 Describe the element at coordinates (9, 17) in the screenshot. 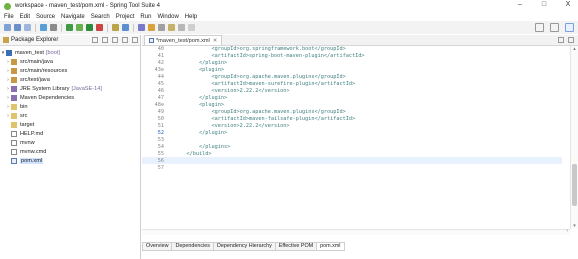

I see `menu-file: File` at that location.